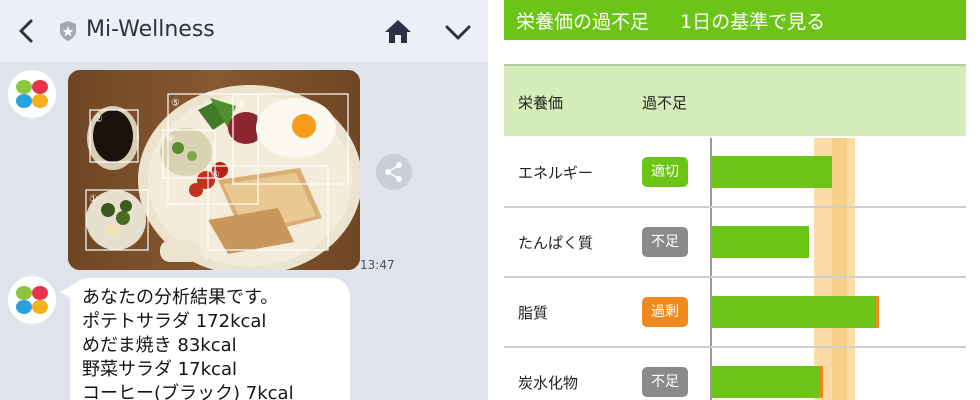 This screenshot has height=400, width=980. What do you see at coordinates (27, 31) in the screenshot?
I see `back-chevron-icon` at bounding box center [27, 31].